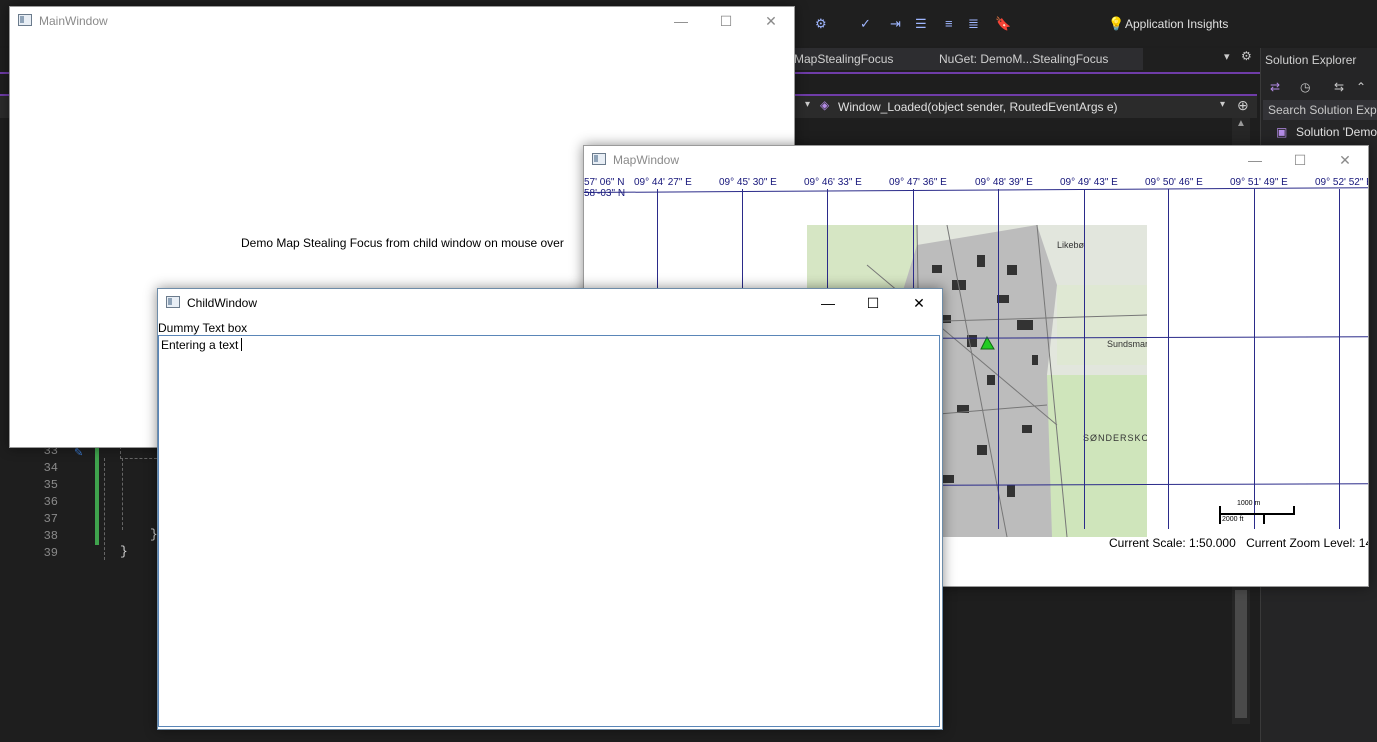  What do you see at coordinates (1257, 513) in the screenshot?
I see `map-scale-bar: 1000 m 2000 ft` at bounding box center [1257, 513].